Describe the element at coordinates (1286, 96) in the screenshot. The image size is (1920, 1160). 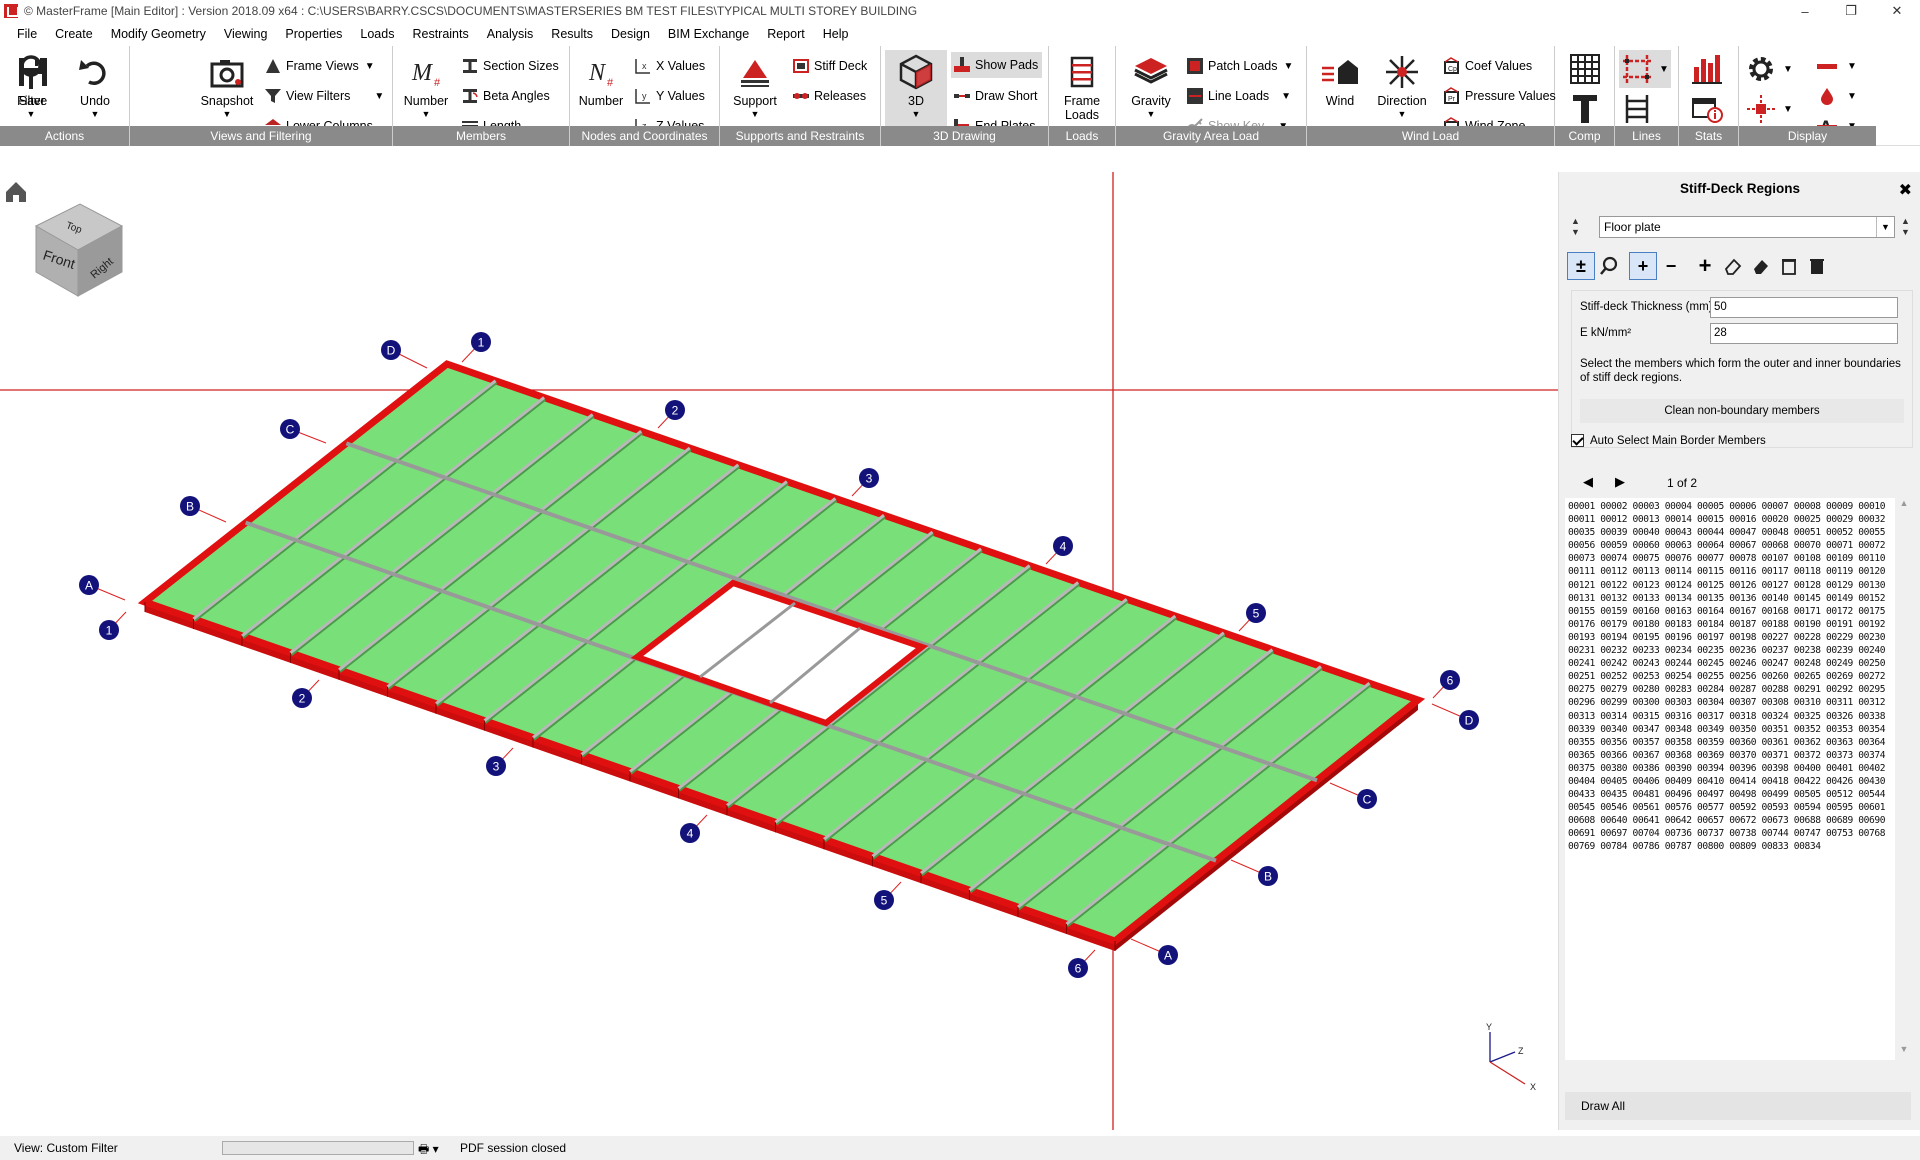
I see `line-loads-dropdown-icon: ▼` at that location.